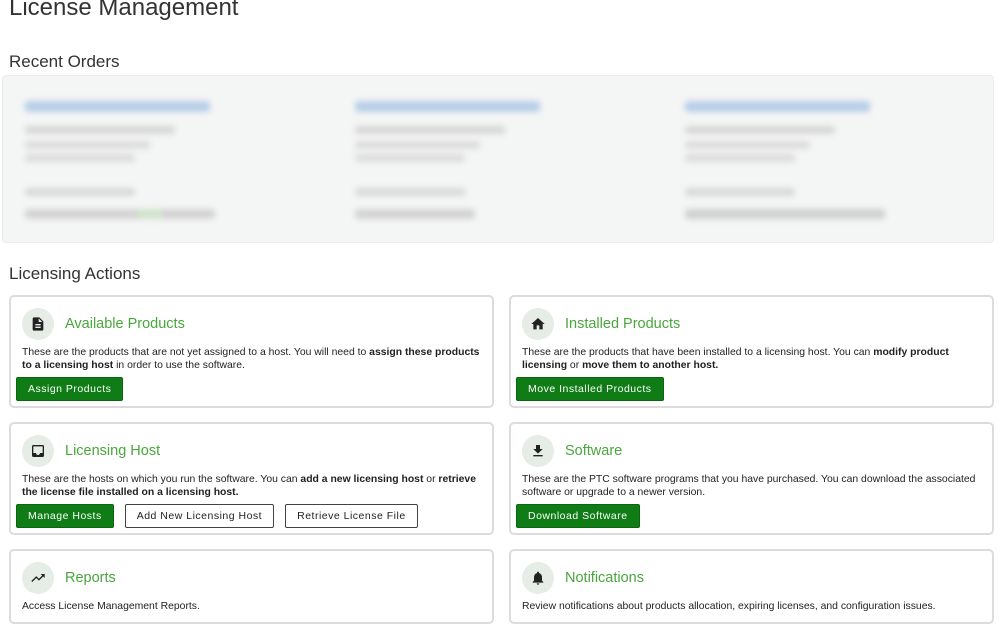 The width and height of the screenshot is (999, 625). What do you see at coordinates (594, 451) in the screenshot?
I see `card-title: Software` at bounding box center [594, 451].